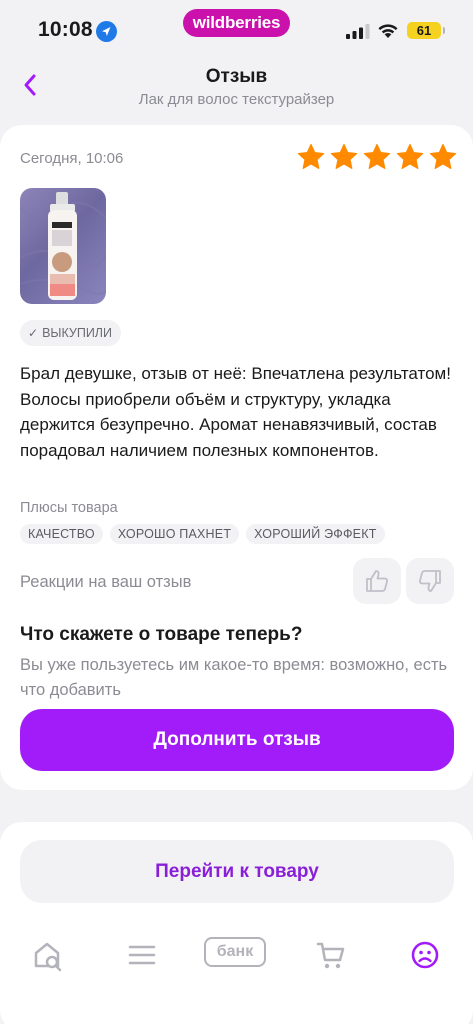  I want to click on review-photo, so click(63, 246).